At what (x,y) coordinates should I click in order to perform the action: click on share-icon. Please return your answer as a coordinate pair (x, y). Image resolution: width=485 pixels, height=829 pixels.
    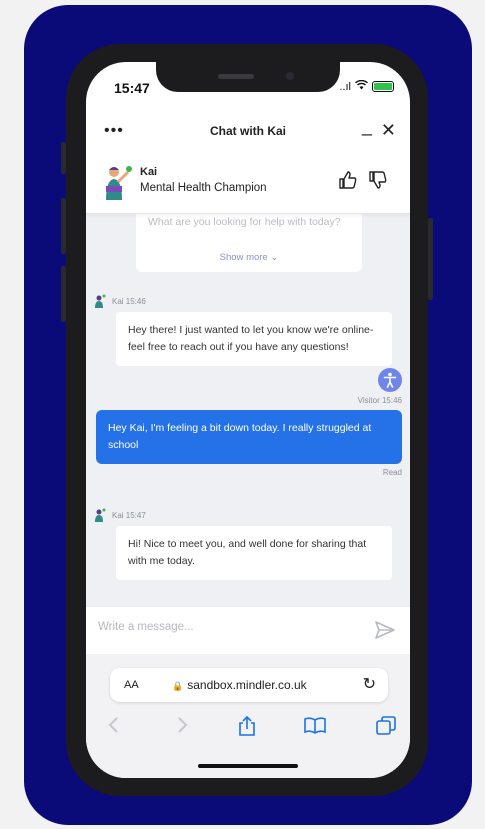
    Looking at the image, I should click on (247, 728).